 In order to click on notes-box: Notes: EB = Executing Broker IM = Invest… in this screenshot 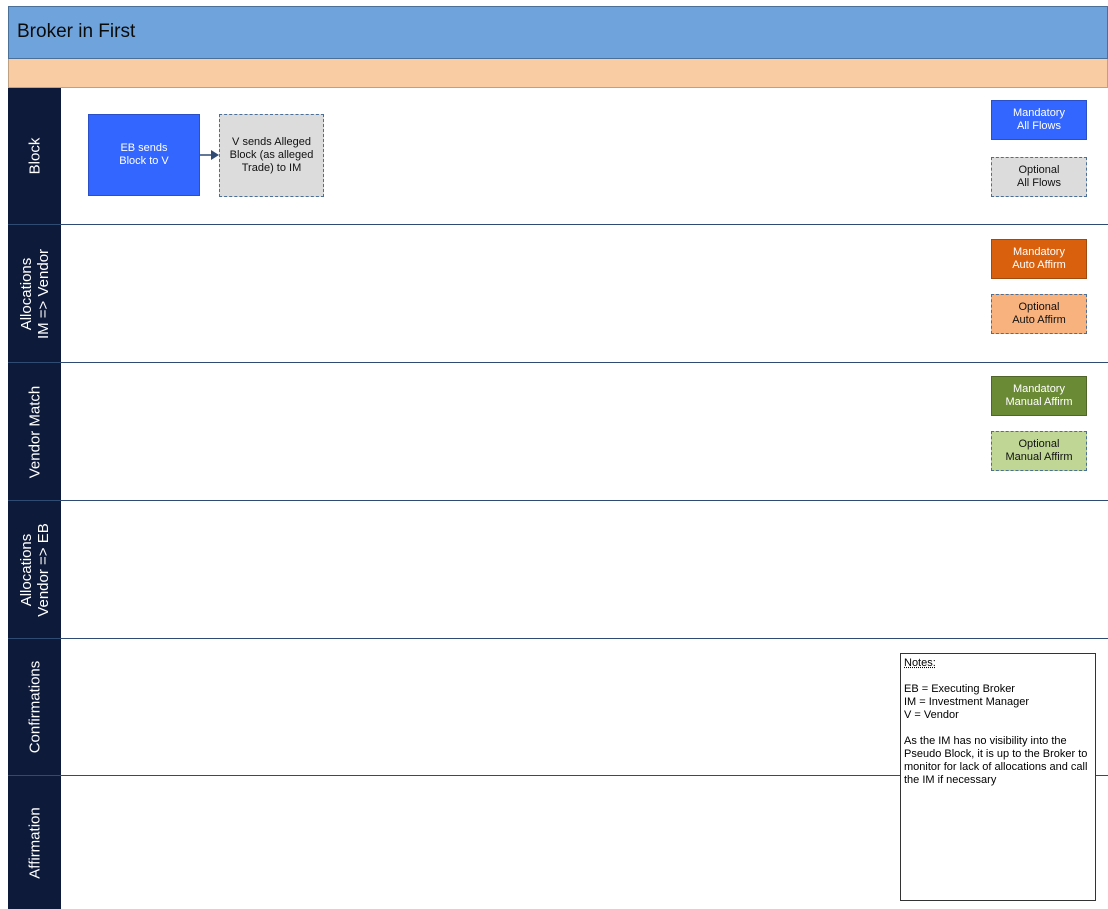, I will do `click(998, 777)`.